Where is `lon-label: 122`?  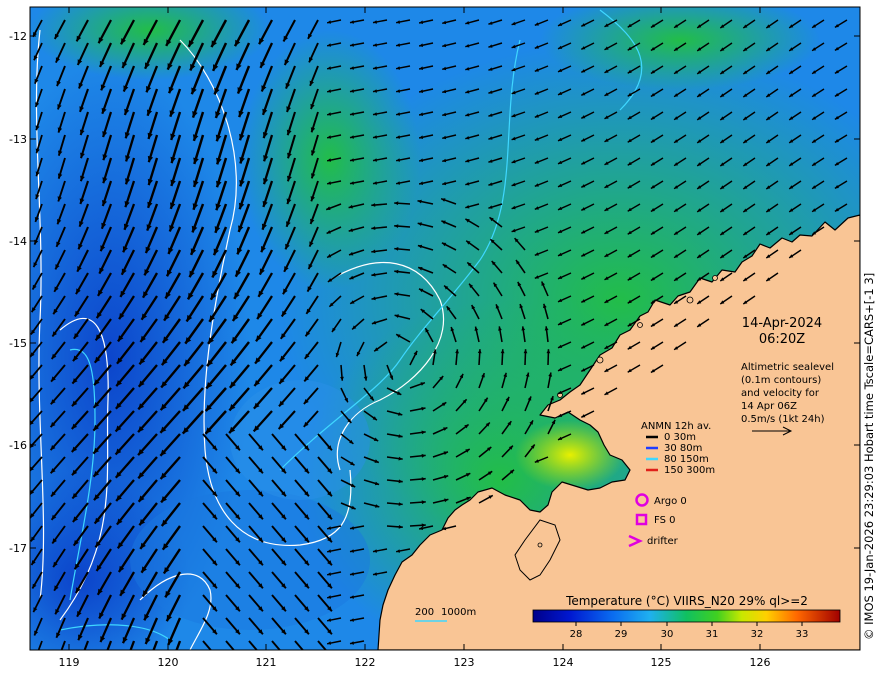 lon-label: 122 is located at coordinates (365, 662).